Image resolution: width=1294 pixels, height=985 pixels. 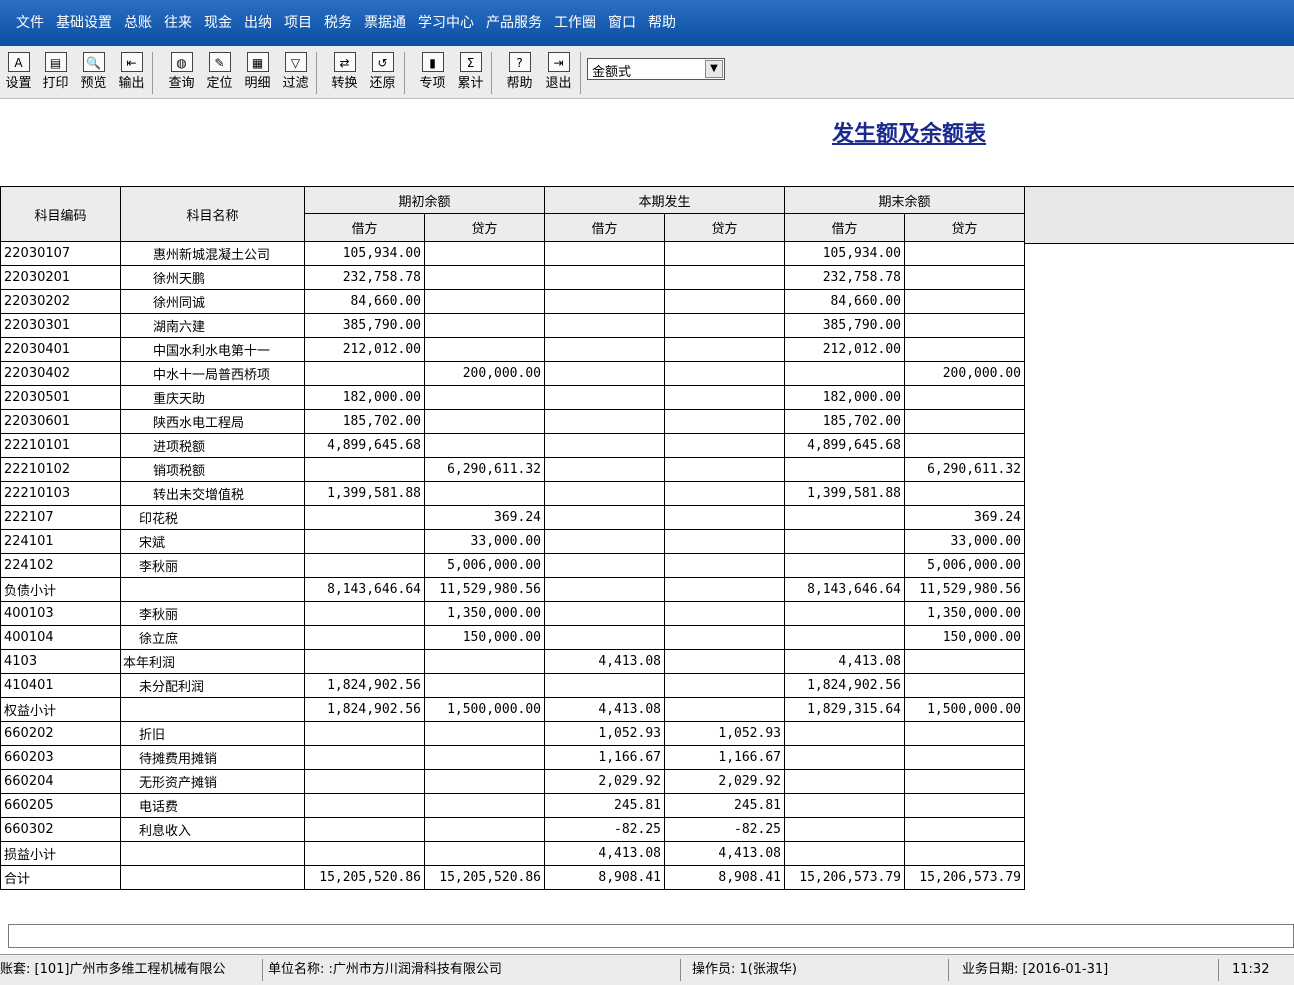 I want to click on cell-amount-cd: 4,413.08, so click(x=604, y=709).